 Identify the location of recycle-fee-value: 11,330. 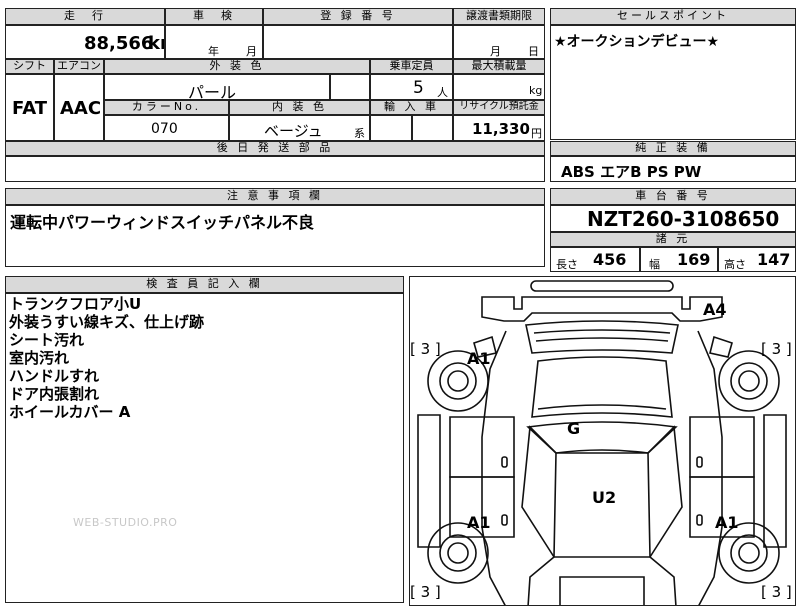
(501, 129).